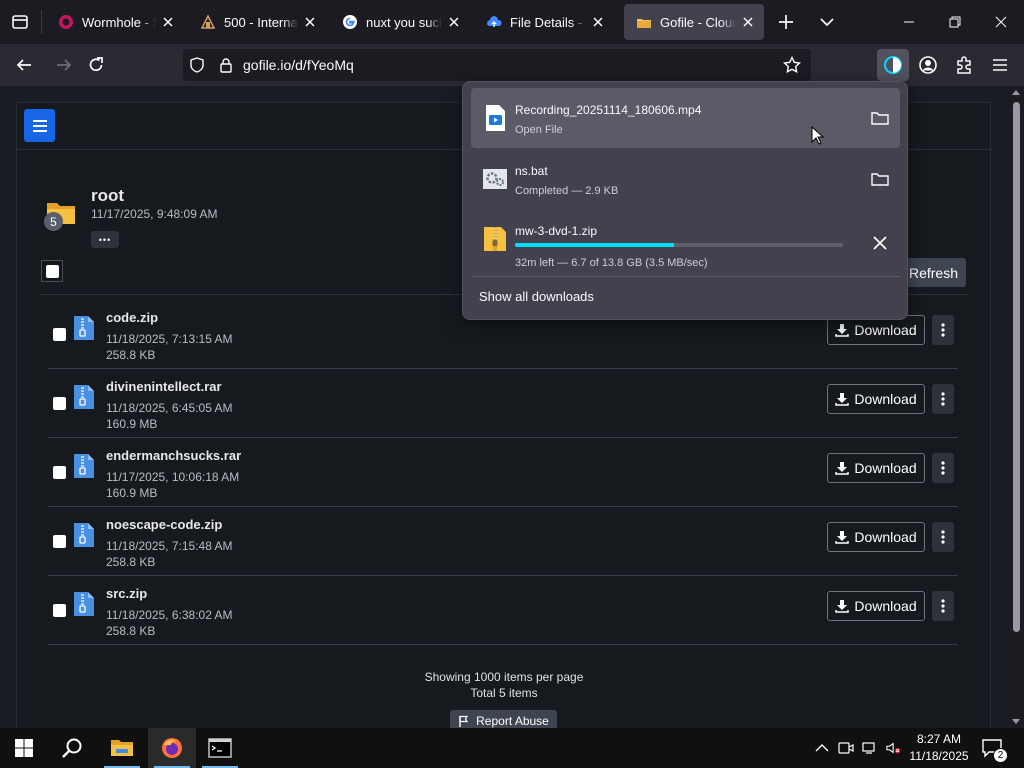 Image resolution: width=1024 pixels, height=768 pixels. Describe the element at coordinates (64, 65) in the screenshot. I see `forward-icon` at that location.